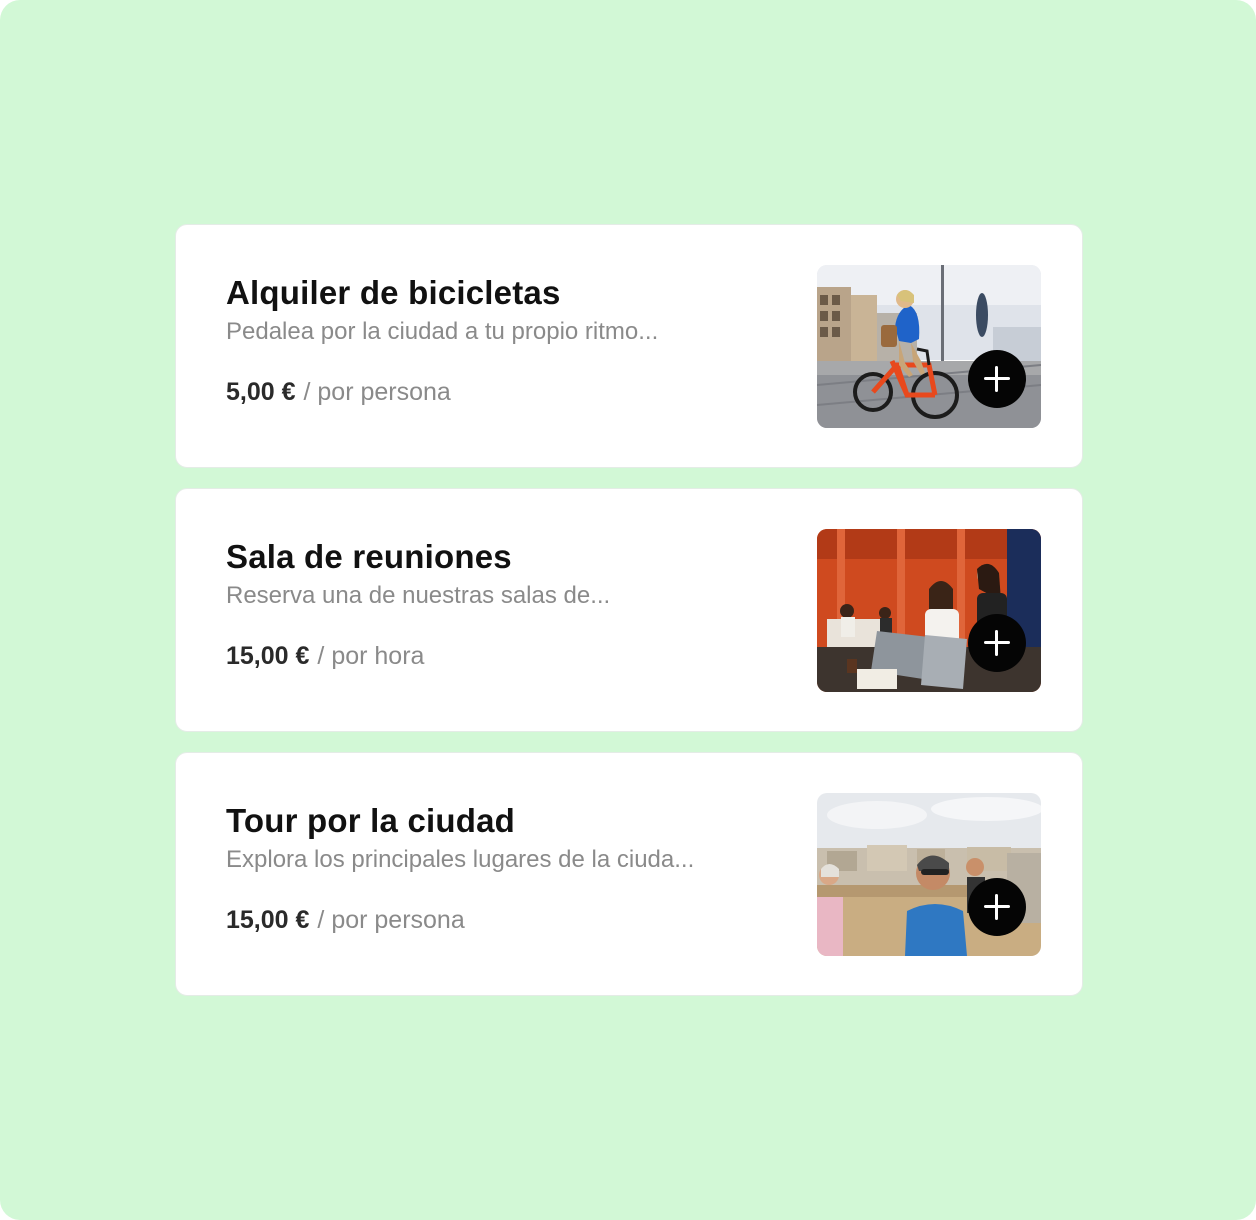  What do you see at coordinates (369, 556) in the screenshot?
I see `card-title: Sala de reuniones` at bounding box center [369, 556].